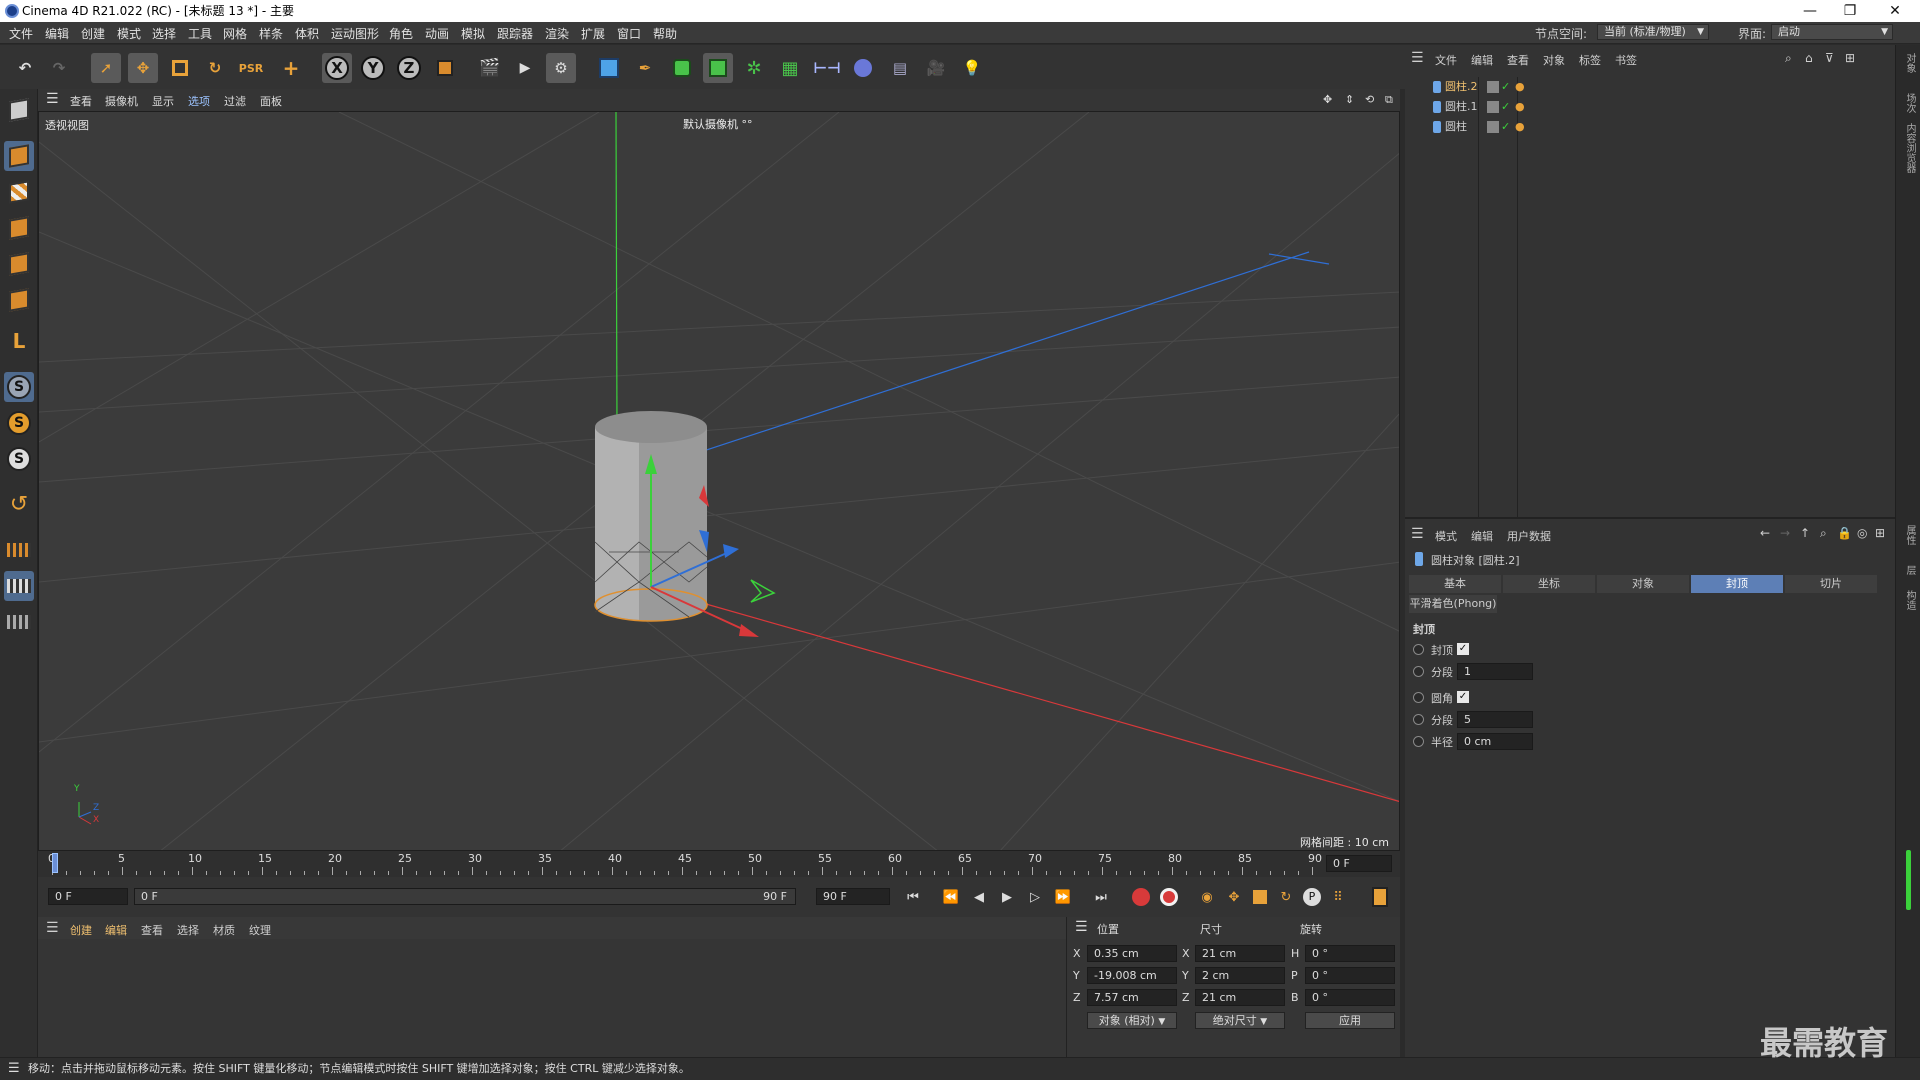  What do you see at coordinates (19, 459) in the screenshot?
I see `workplane-snap-icon: S` at bounding box center [19, 459].